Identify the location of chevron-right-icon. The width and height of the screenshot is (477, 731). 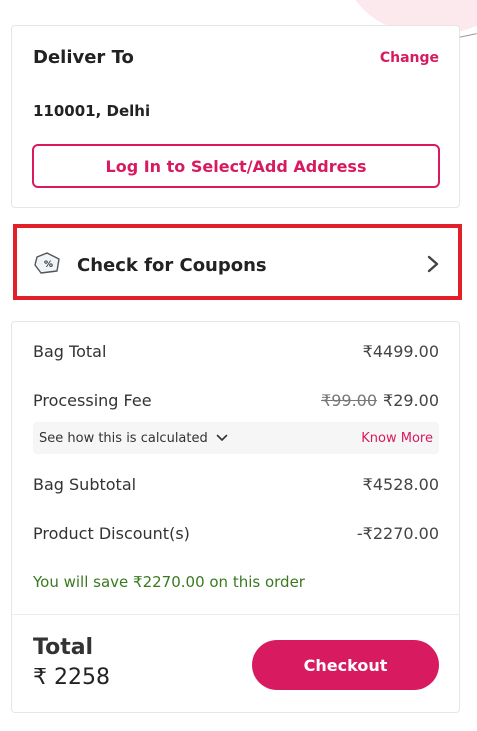
(433, 264).